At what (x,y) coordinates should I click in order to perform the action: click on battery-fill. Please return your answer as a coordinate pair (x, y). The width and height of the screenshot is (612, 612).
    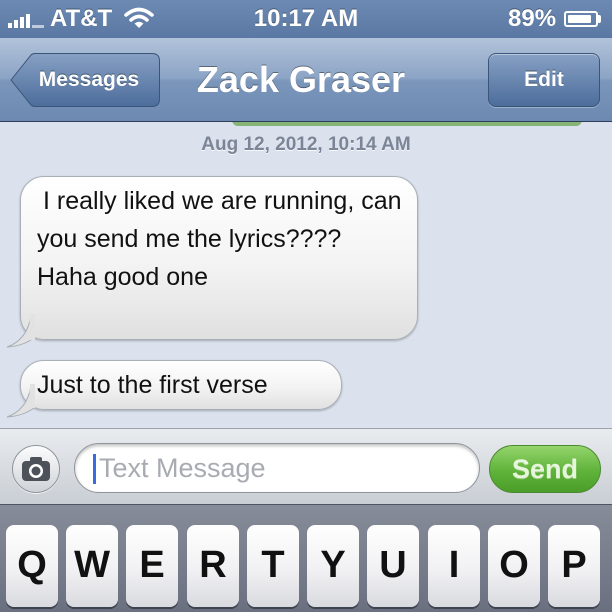
    Looking at the image, I should click on (579, 19).